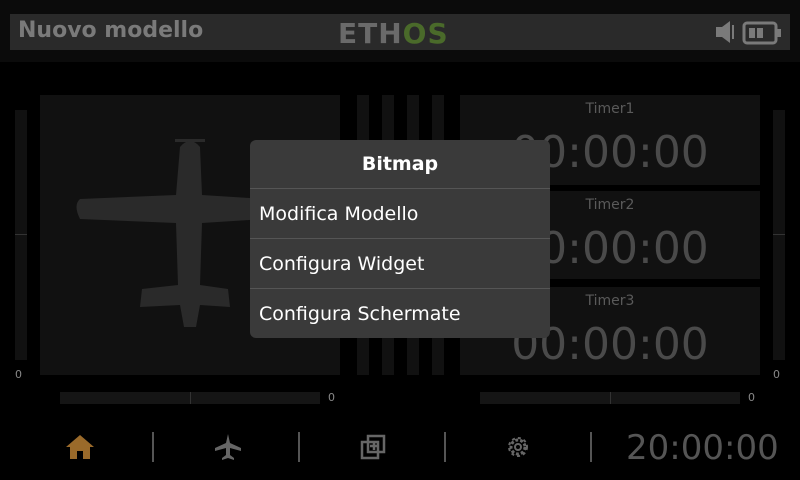  Describe the element at coordinates (80, 447) in the screenshot. I see `home-icon` at that location.